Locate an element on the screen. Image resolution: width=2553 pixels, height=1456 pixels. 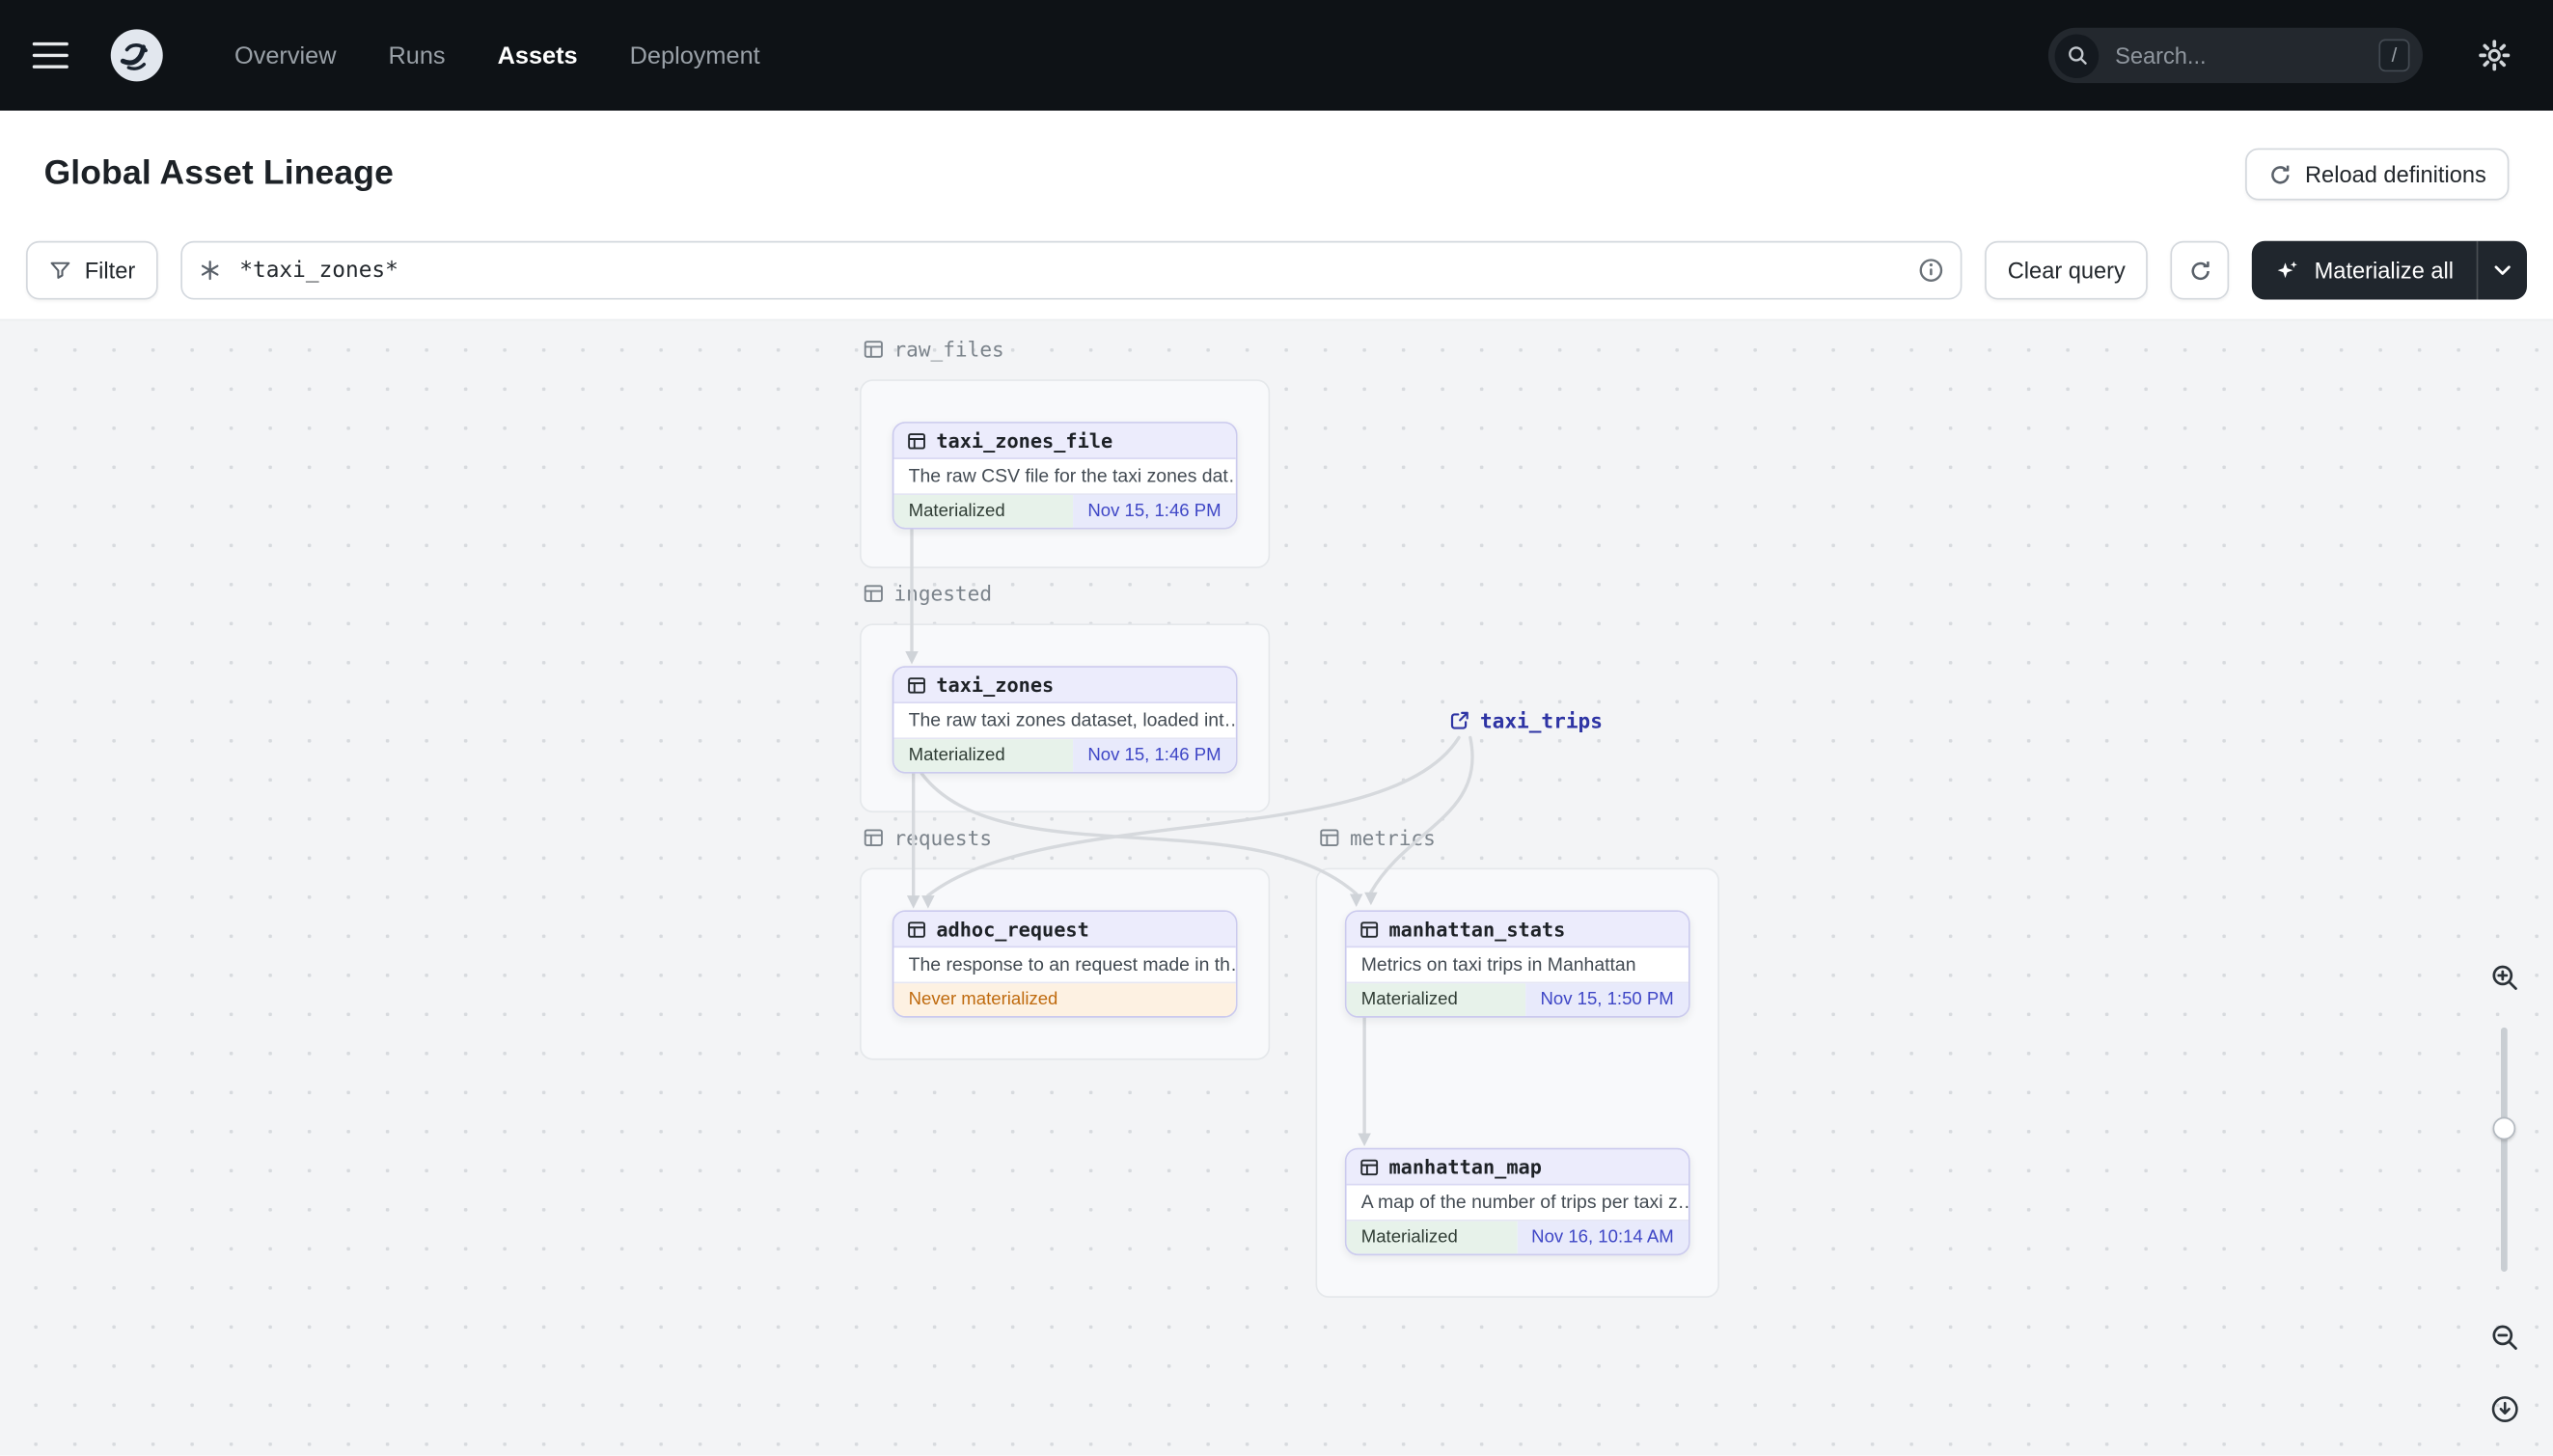
asset-status-bar: Materialized Nov 15, 1:50 PM is located at coordinates (1517, 999).